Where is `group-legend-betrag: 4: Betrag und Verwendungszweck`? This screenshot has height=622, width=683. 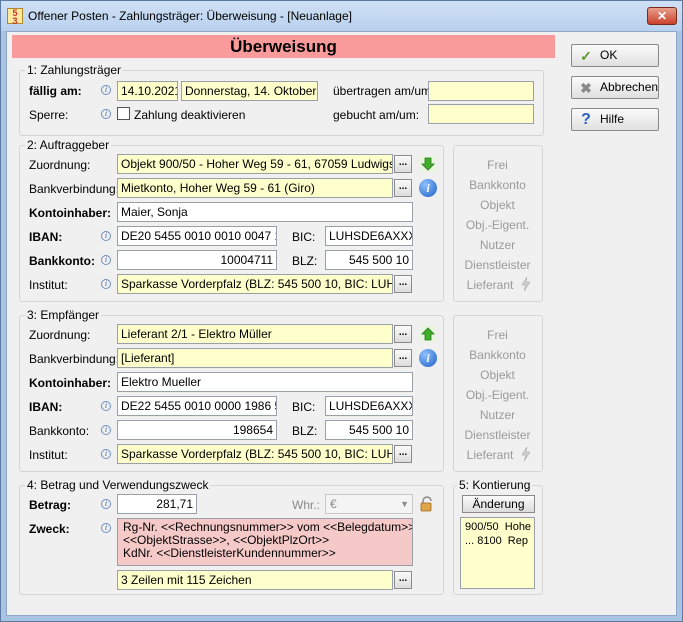
group-legend-betrag: 4: Betrag und Verwendungszweck is located at coordinates (118, 485).